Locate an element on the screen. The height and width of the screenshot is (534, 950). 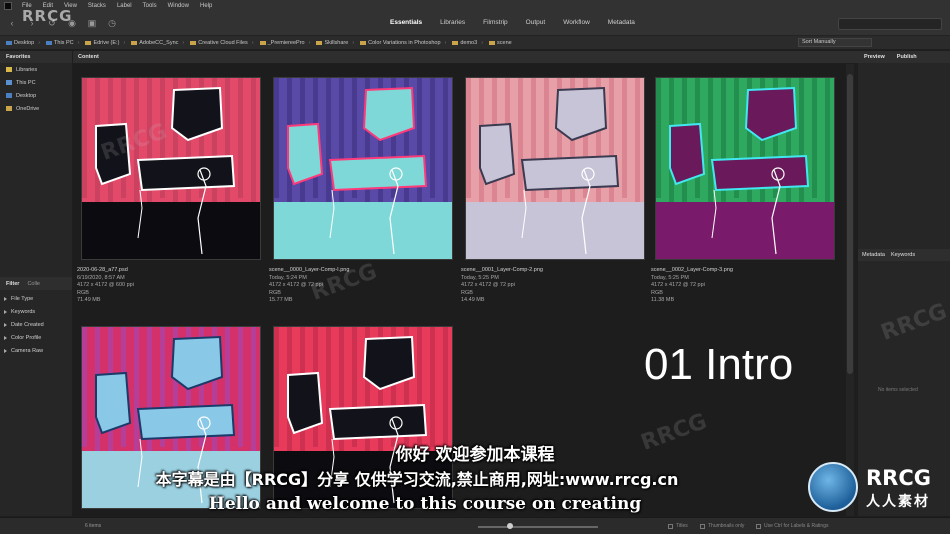
search-input is located at coordinates (890, 24).